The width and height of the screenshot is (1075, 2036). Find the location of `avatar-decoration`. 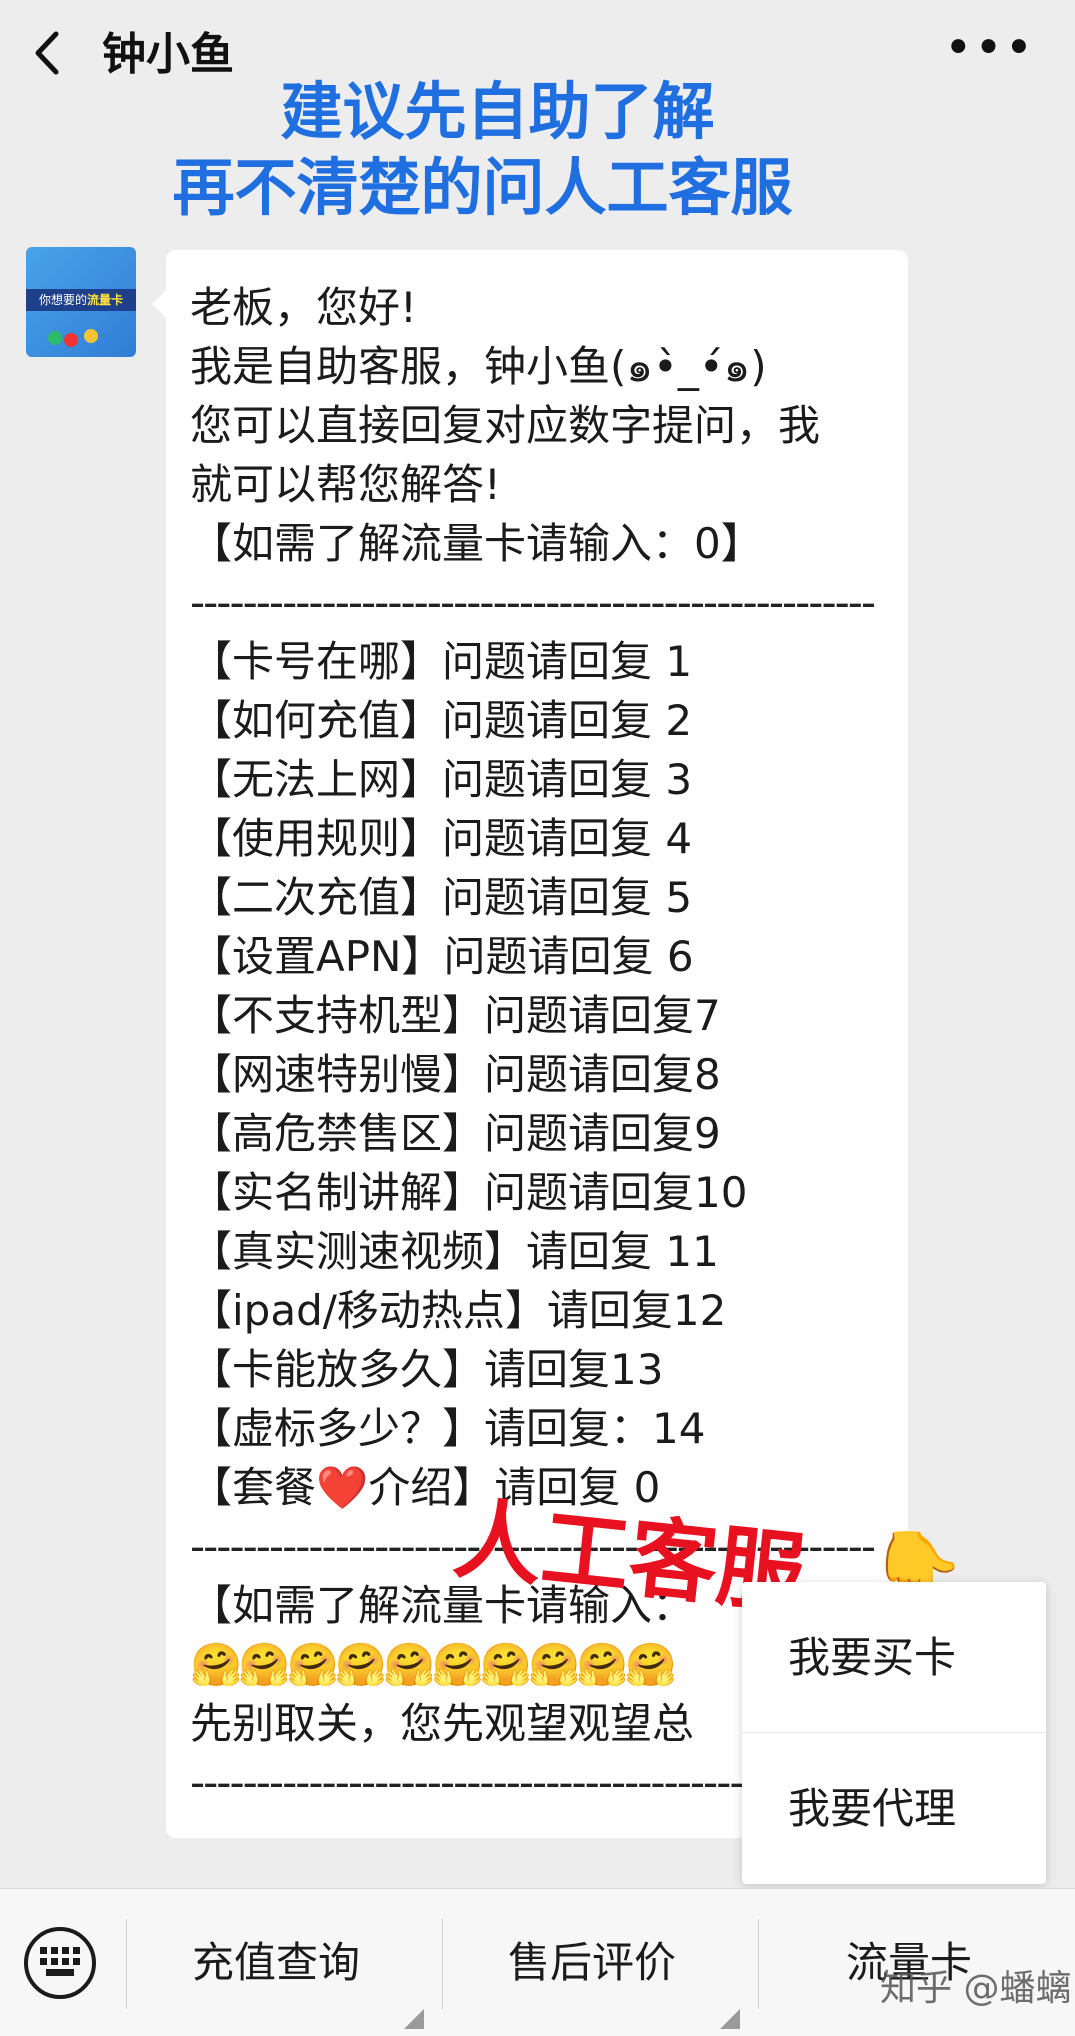

avatar-decoration is located at coordinates (71, 340).